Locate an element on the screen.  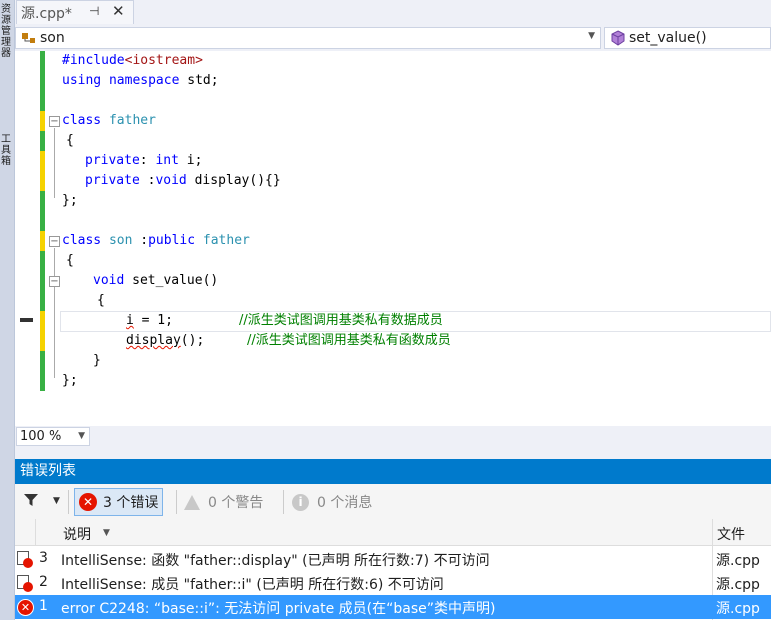
code-line-12: void set_value() is located at coordinates (156, 280).